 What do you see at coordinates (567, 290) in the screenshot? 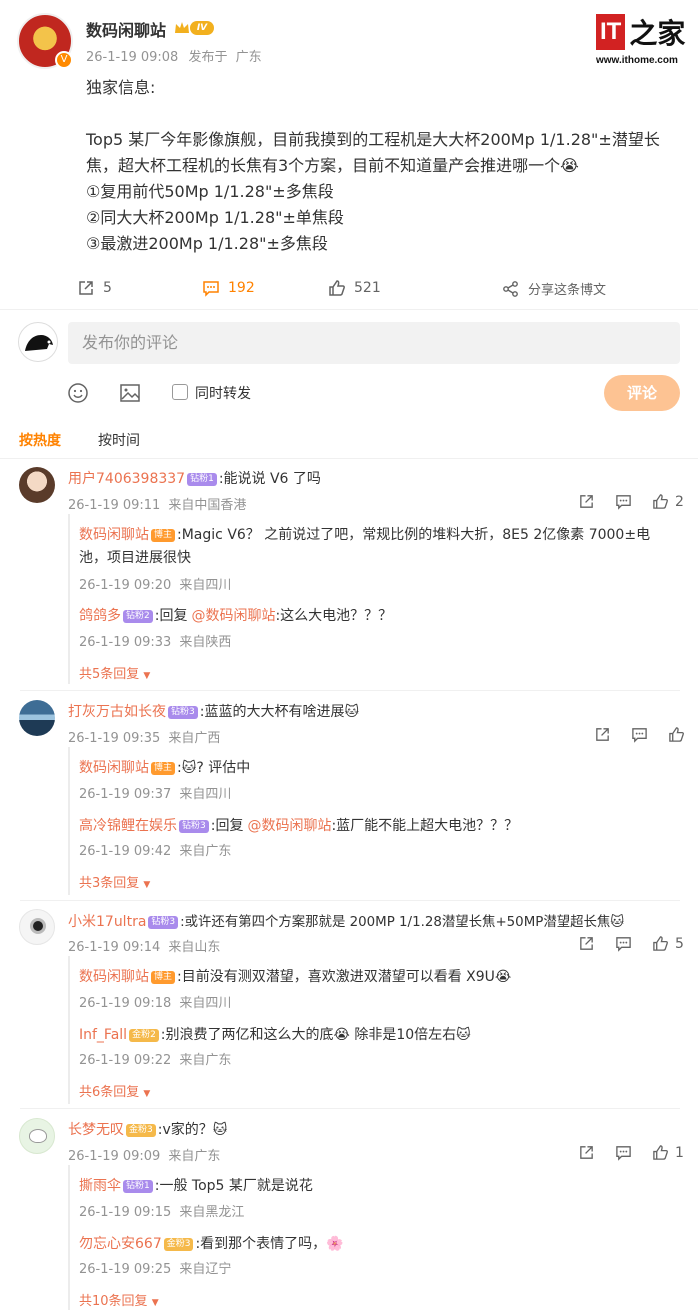
I see `share-label: 分享这条博文` at bounding box center [567, 290].